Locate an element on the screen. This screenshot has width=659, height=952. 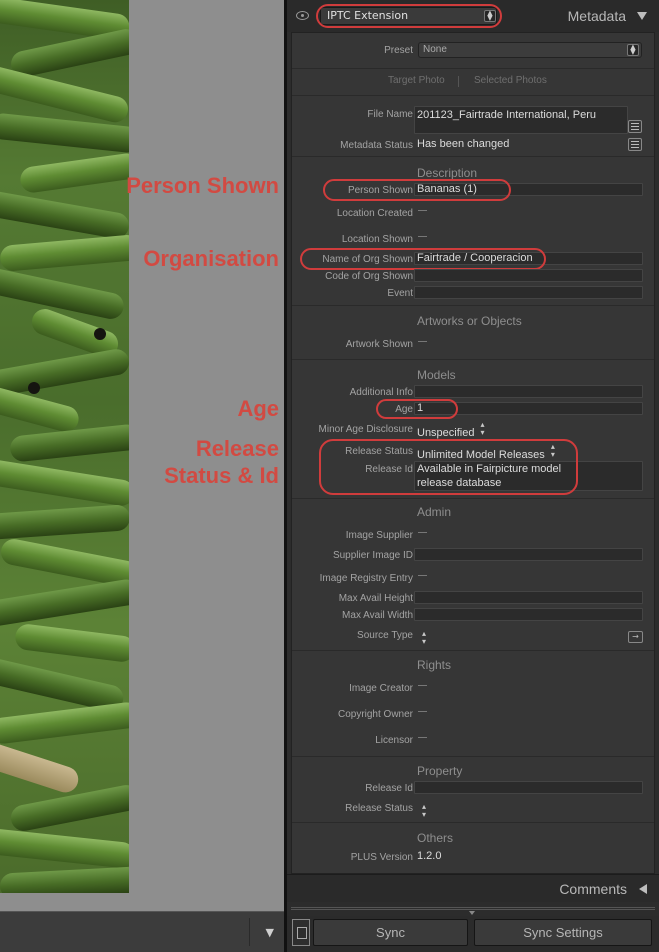
file-name-list-icon is located at coordinates (635, 126).